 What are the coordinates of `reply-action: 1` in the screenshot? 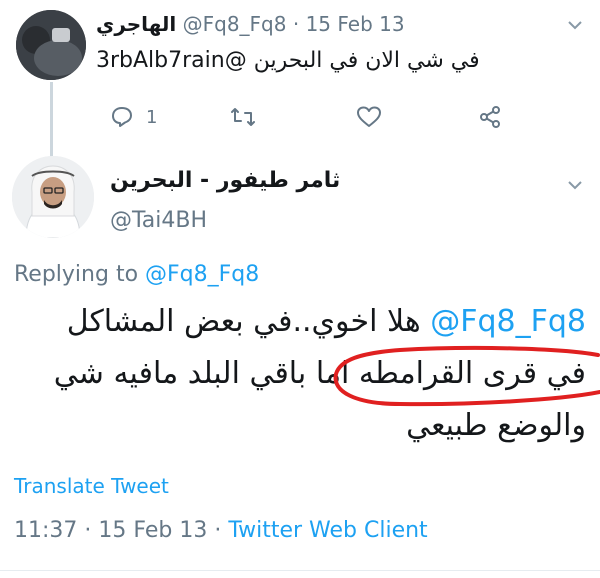 It's located at (133, 117).